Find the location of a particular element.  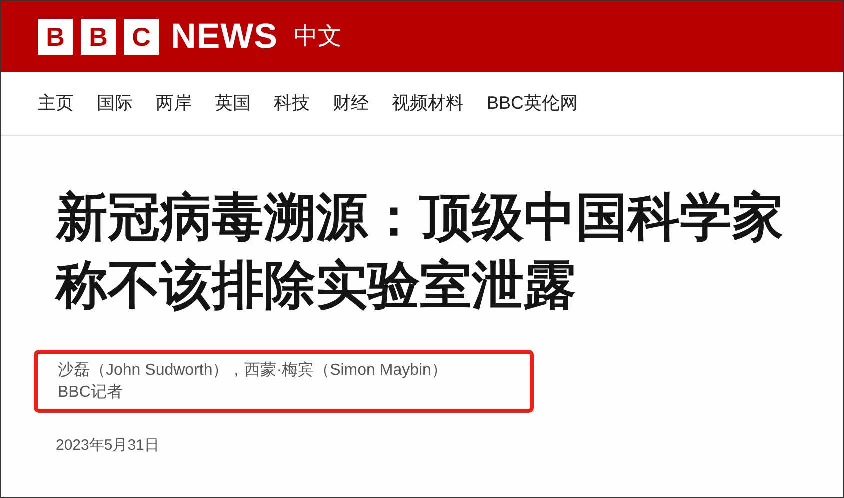

logo: B B C NEWS is located at coordinates (158, 36).